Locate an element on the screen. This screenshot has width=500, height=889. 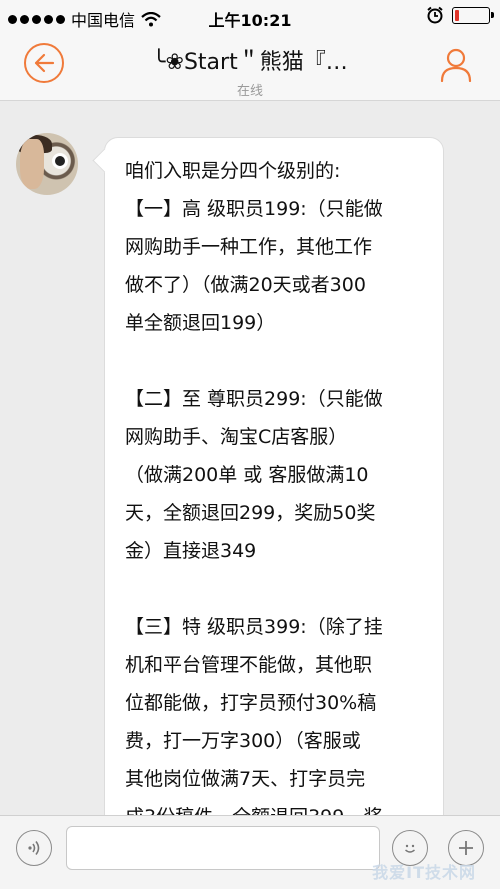
online-status: 在线 is located at coordinates (249, 91).